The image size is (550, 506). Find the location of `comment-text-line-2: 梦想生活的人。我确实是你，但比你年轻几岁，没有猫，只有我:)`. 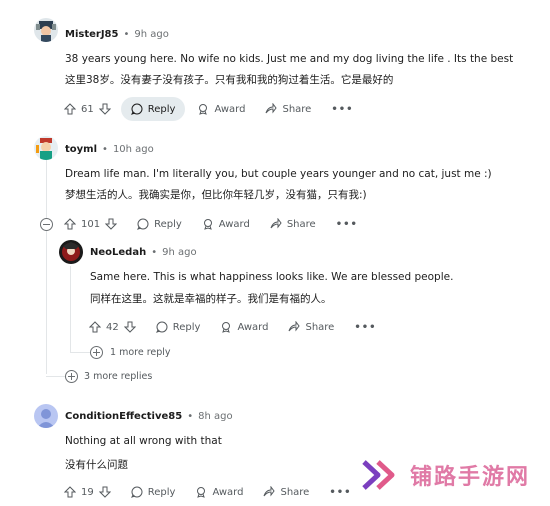

comment-text-line-2: 梦想生活的人。我确实是你，但比你年轻几岁，没有猫，只有我:) is located at coordinates (216, 195).